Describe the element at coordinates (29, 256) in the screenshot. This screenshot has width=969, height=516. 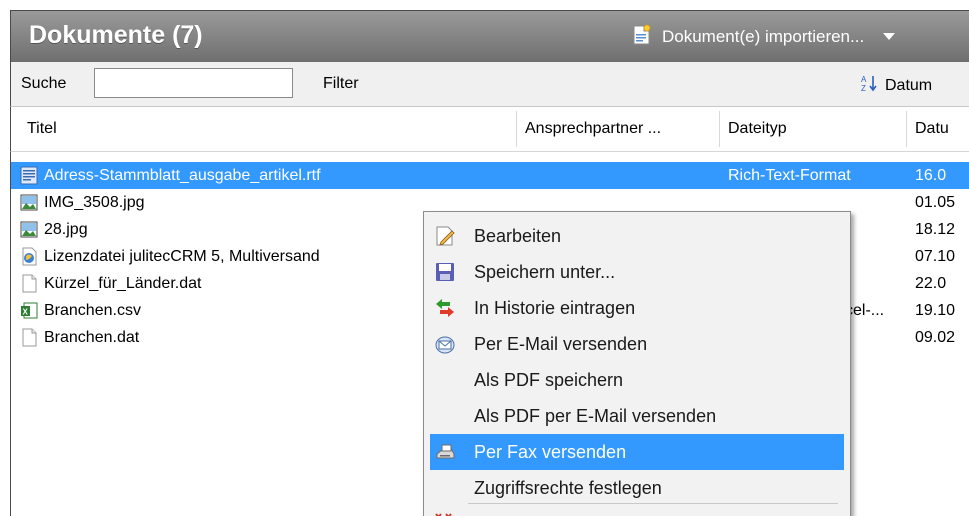
I see `html-file-icon` at that location.